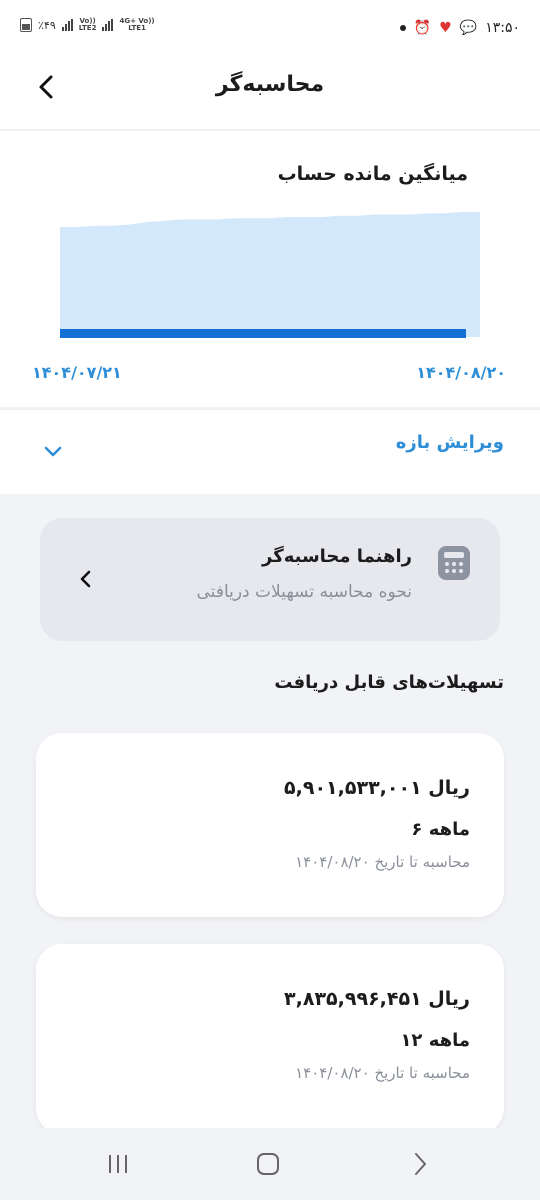  I want to click on notification-dot-icon, so click(402, 28).